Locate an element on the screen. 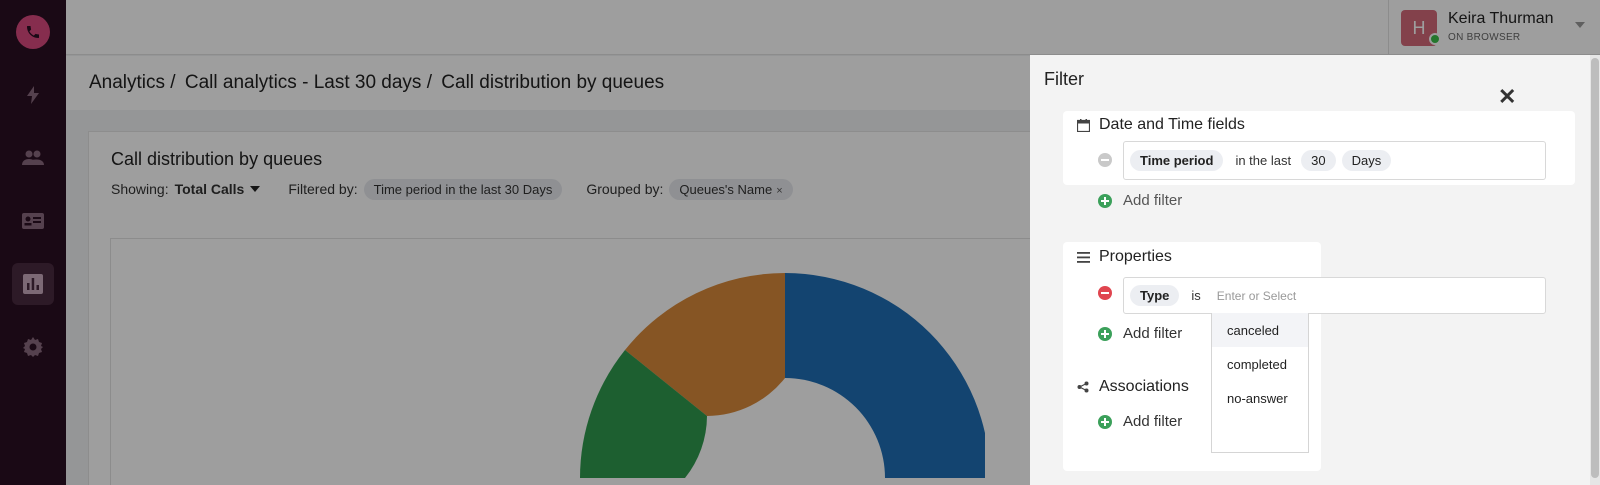 The width and height of the screenshot is (1600, 485). properties-header: Properties is located at coordinates (1124, 257).